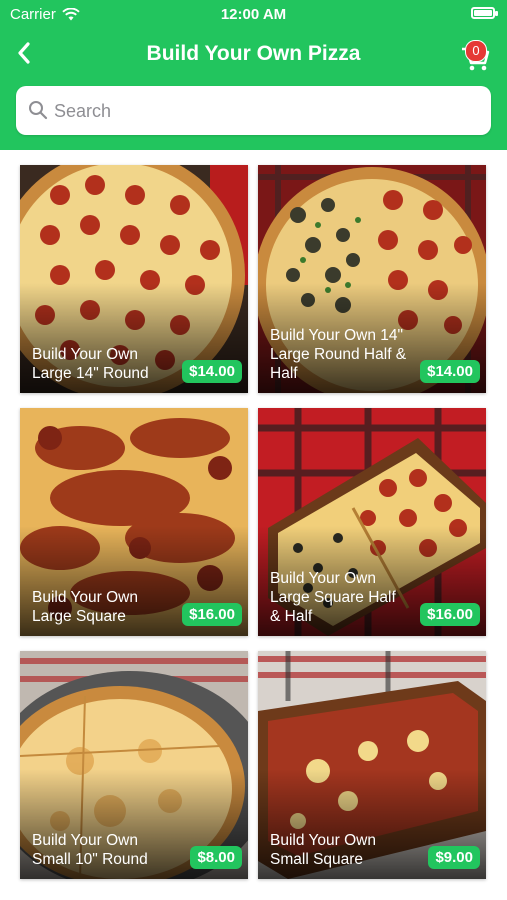 The height and width of the screenshot is (900, 507). What do you see at coordinates (216, 857) in the screenshot?
I see `price-badge: $8.00` at bounding box center [216, 857].